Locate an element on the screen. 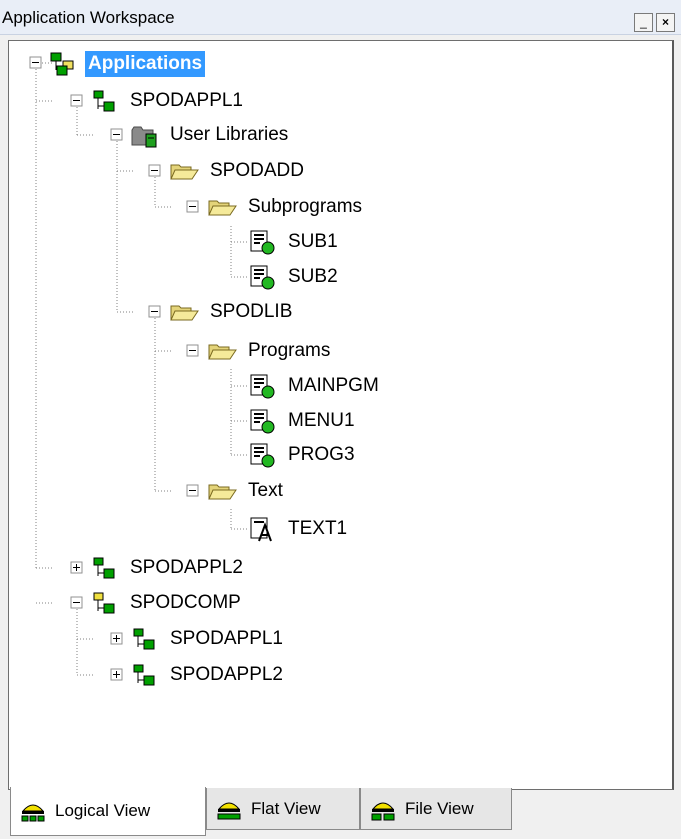  tree-node-programs: Programs is located at coordinates (270, 351).